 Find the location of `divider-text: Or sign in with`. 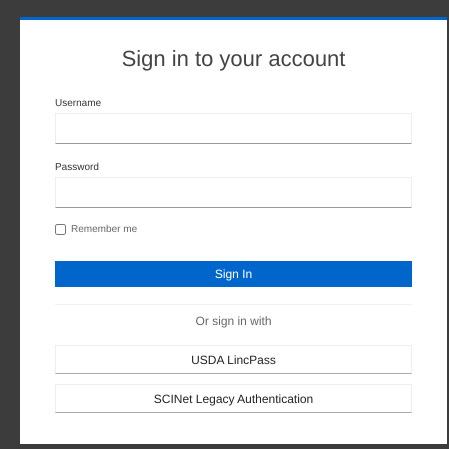

divider-text: Or sign in with is located at coordinates (233, 321).